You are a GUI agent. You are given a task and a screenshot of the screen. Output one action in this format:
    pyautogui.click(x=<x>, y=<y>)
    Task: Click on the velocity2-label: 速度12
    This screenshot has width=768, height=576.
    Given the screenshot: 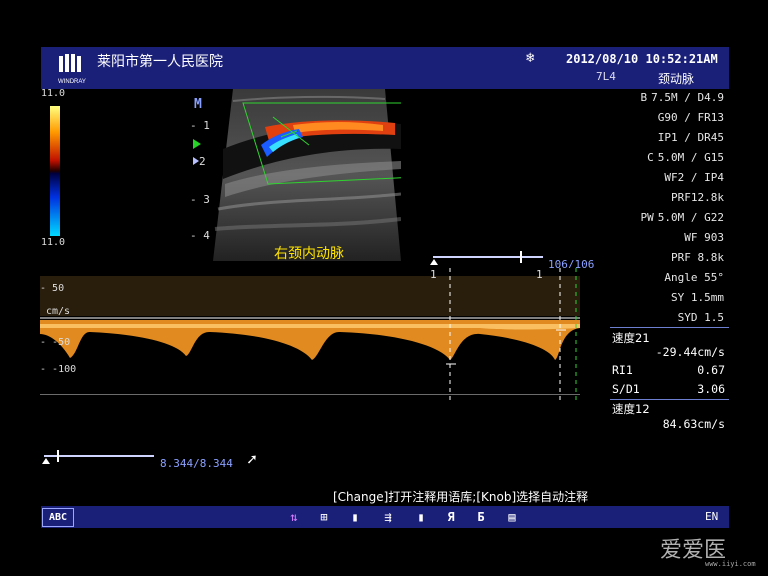 What is the action you would take?
    pyautogui.click(x=631, y=409)
    